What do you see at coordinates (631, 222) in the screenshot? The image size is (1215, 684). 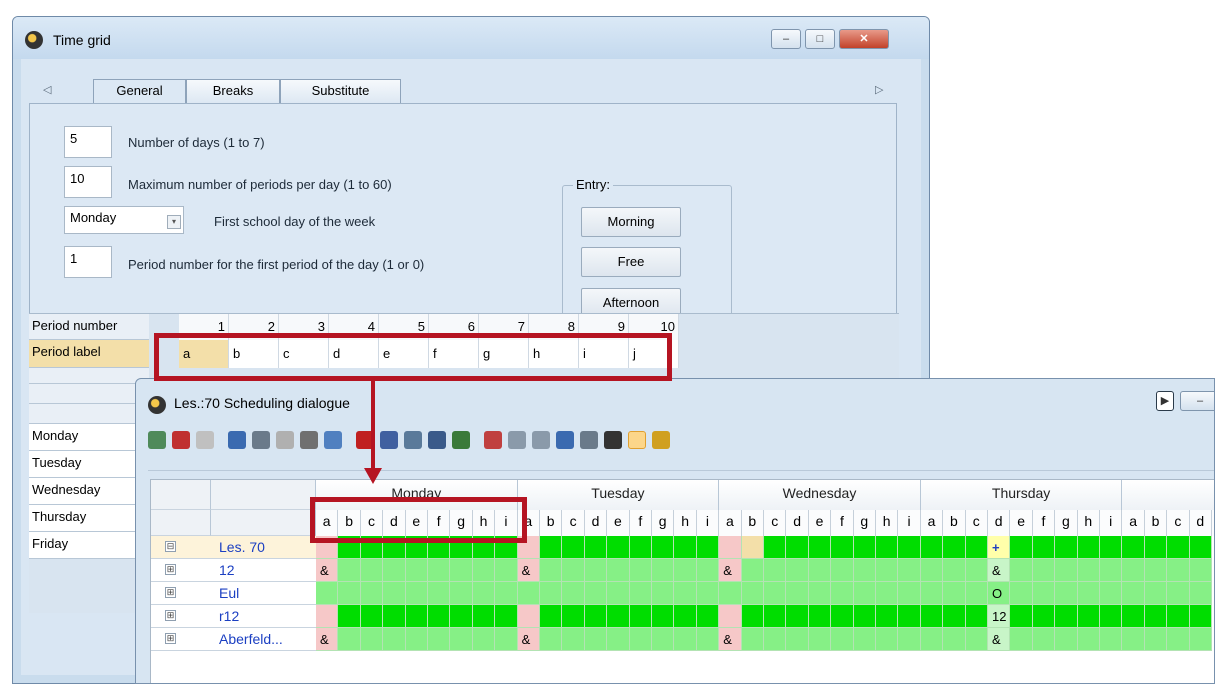 I see `morning-button: Morning` at bounding box center [631, 222].